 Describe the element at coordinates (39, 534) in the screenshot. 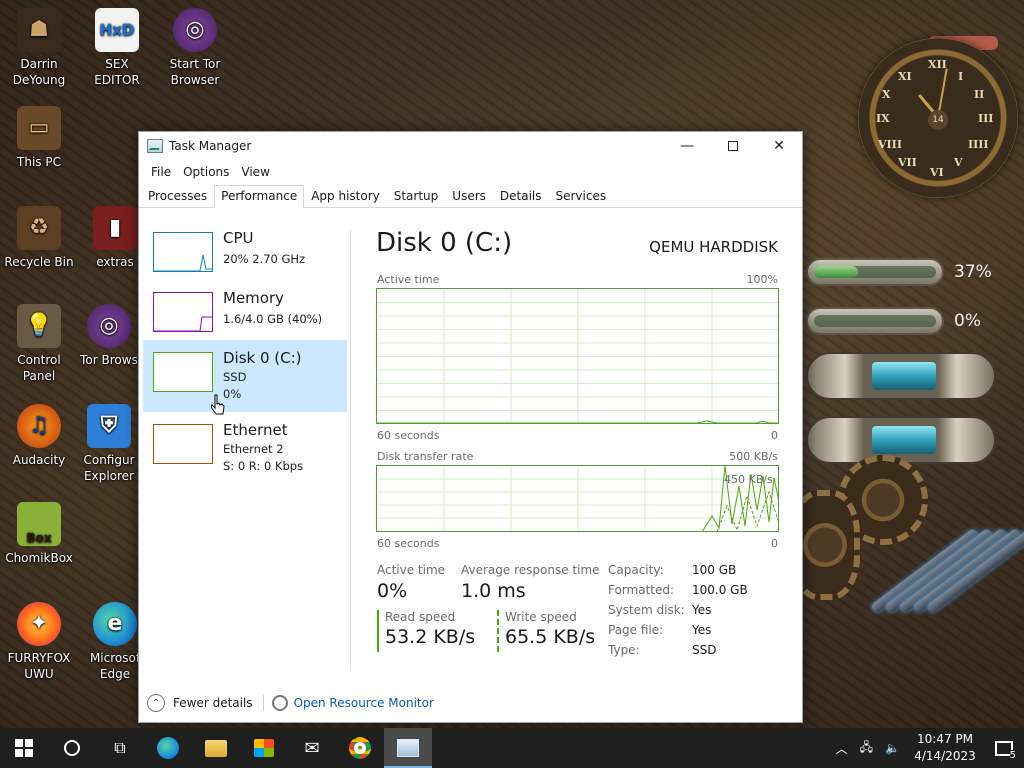

I see `desktop-icon-chomikbox: Box ChomikBox` at that location.